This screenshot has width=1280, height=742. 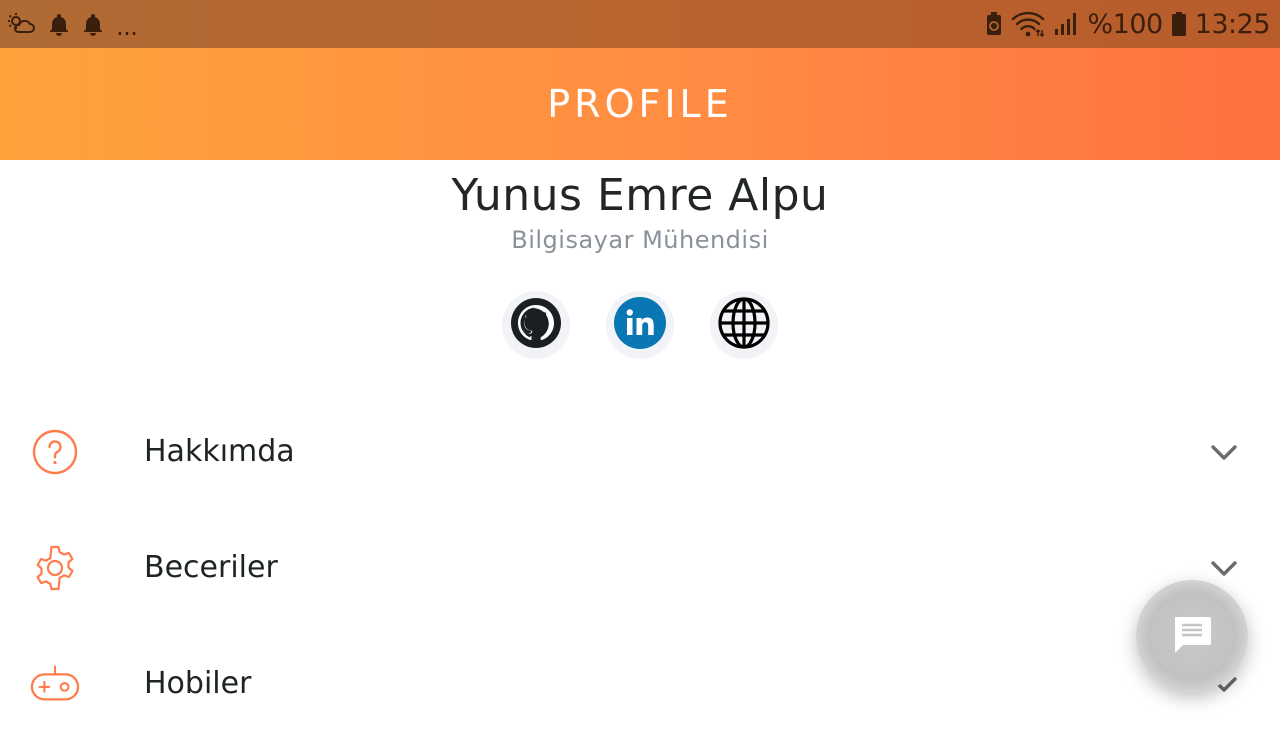 I want to click on battery-percent: %100, so click(x=1125, y=24).